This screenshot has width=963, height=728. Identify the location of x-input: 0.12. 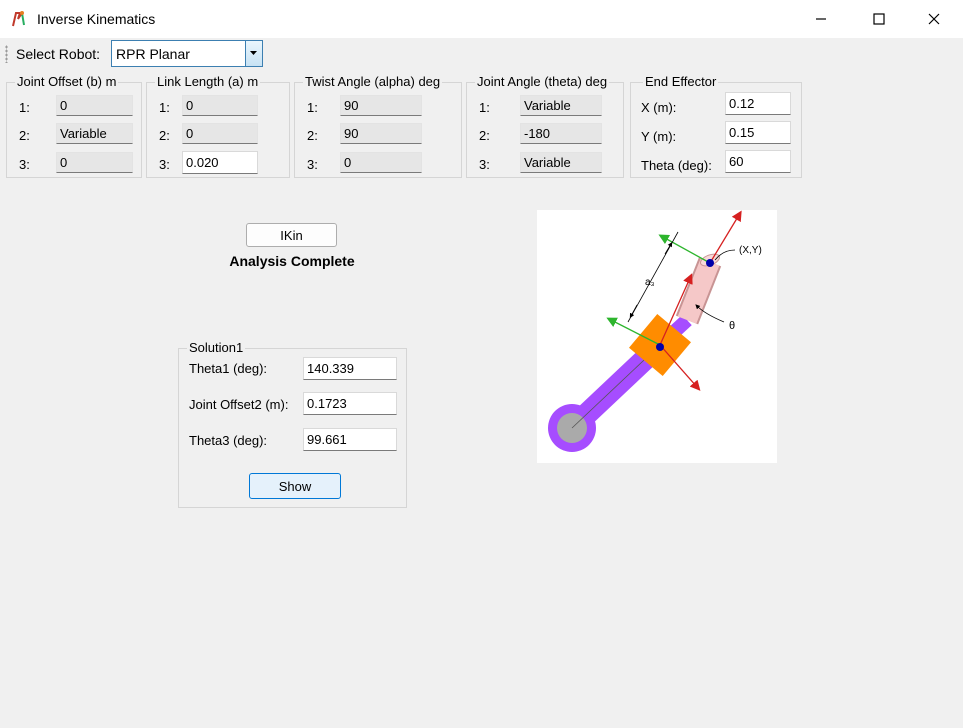
(758, 103).